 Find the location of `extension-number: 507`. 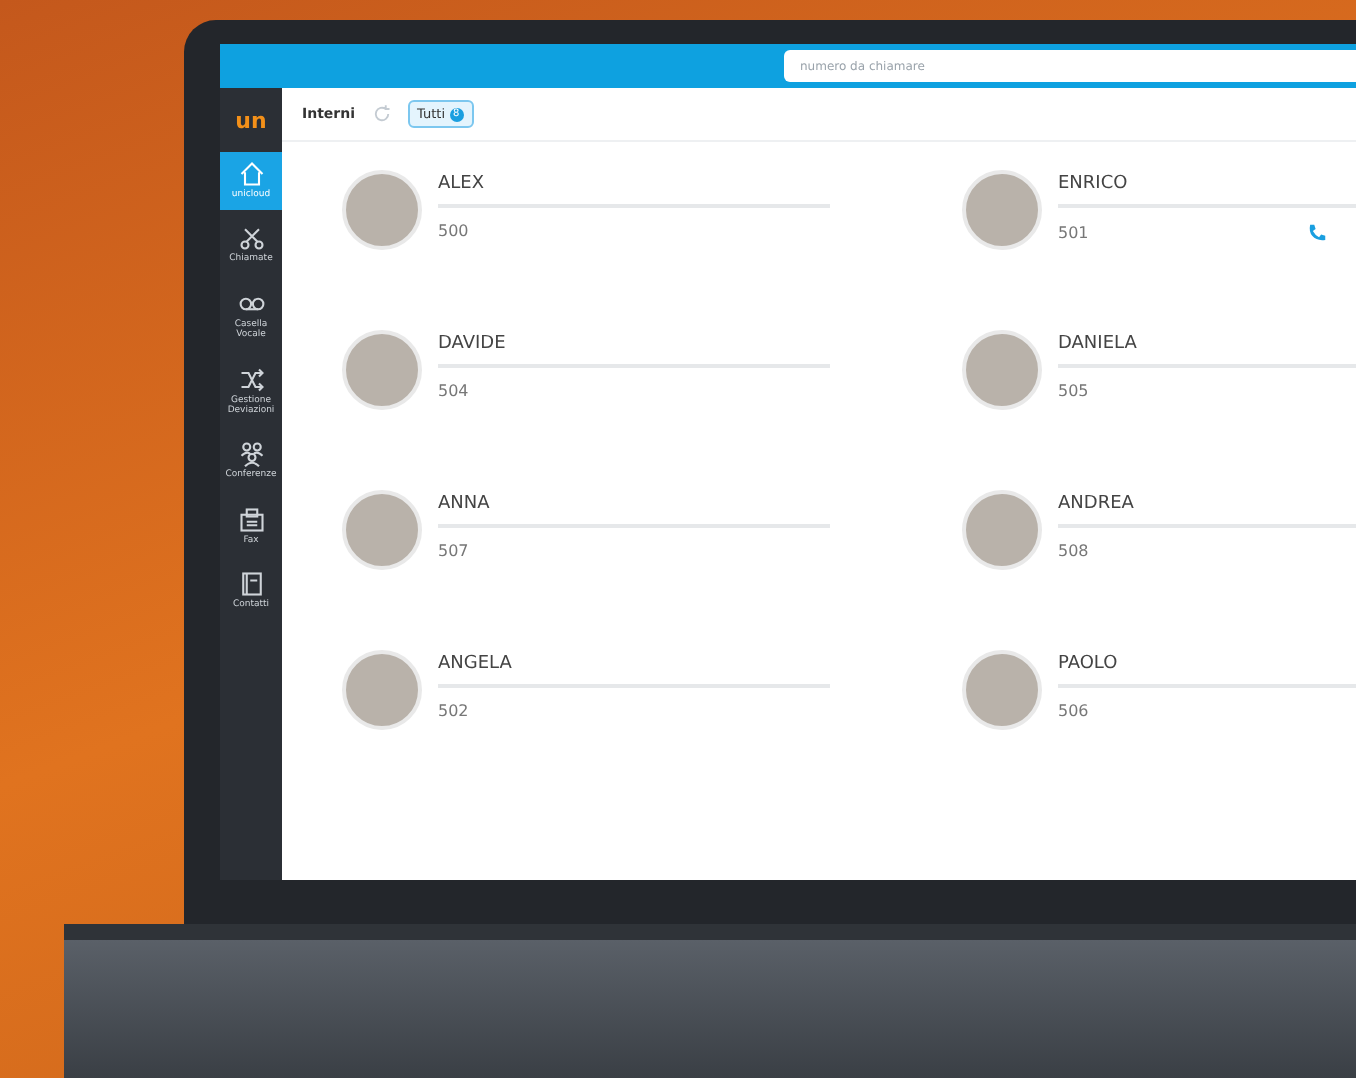

extension-number: 507 is located at coordinates (453, 551).